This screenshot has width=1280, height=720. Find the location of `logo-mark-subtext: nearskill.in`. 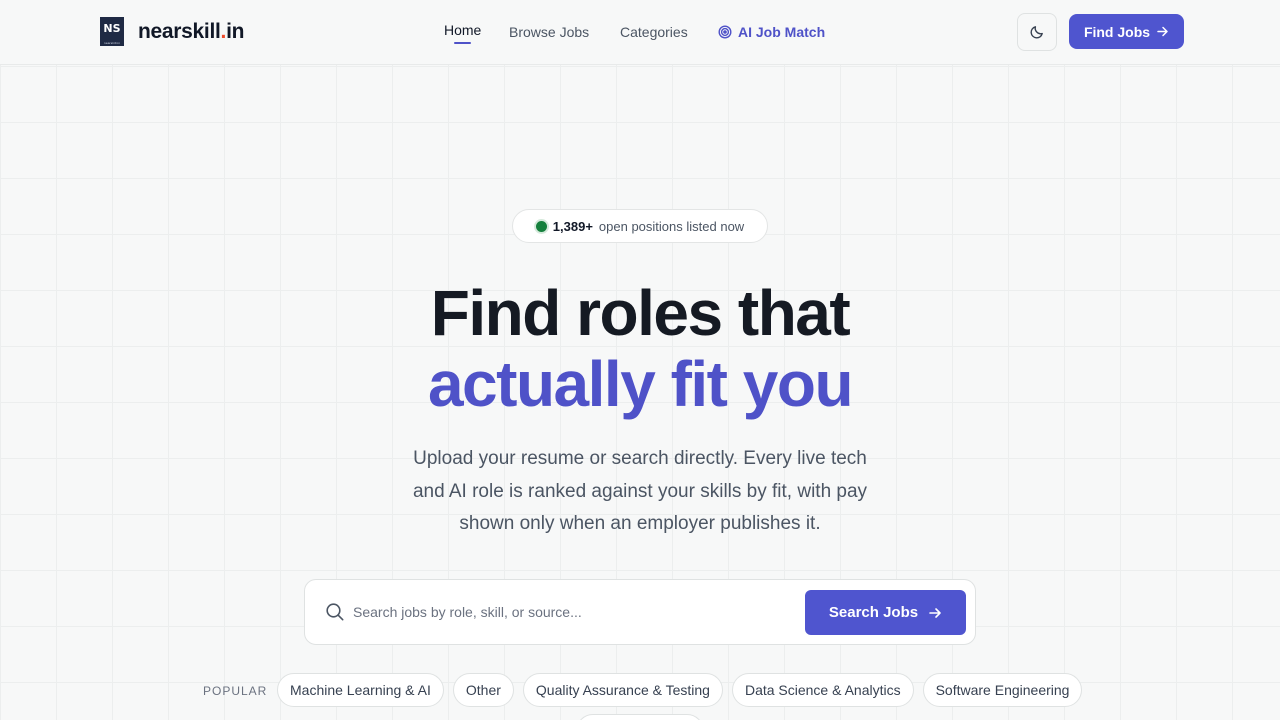

logo-mark-subtext: nearskill.in is located at coordinates (112, 43).